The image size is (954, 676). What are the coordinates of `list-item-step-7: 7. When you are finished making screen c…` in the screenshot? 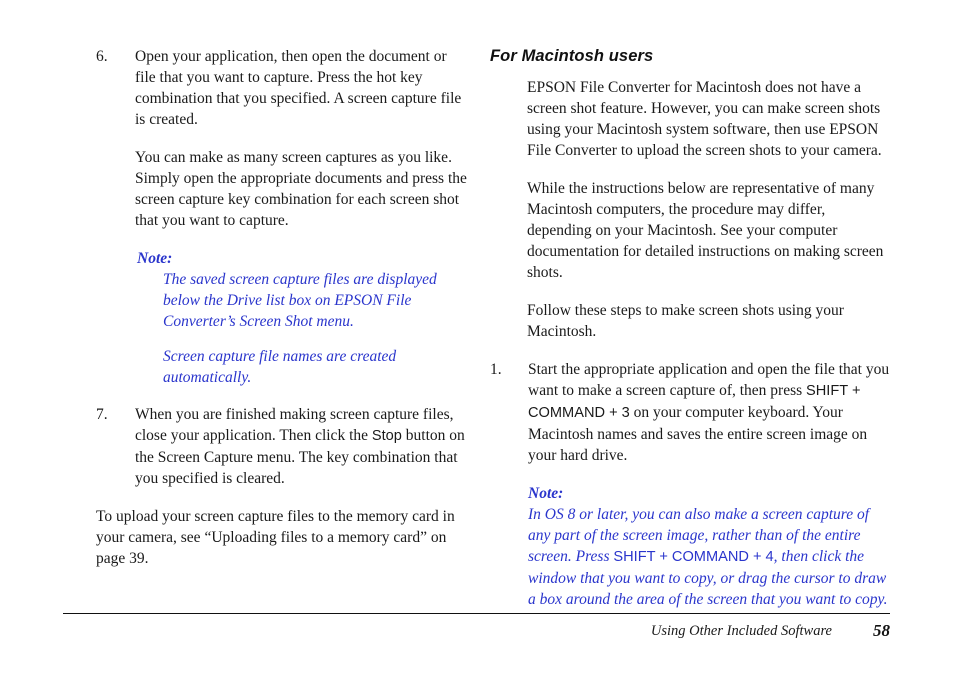 It's located at (282, 446).